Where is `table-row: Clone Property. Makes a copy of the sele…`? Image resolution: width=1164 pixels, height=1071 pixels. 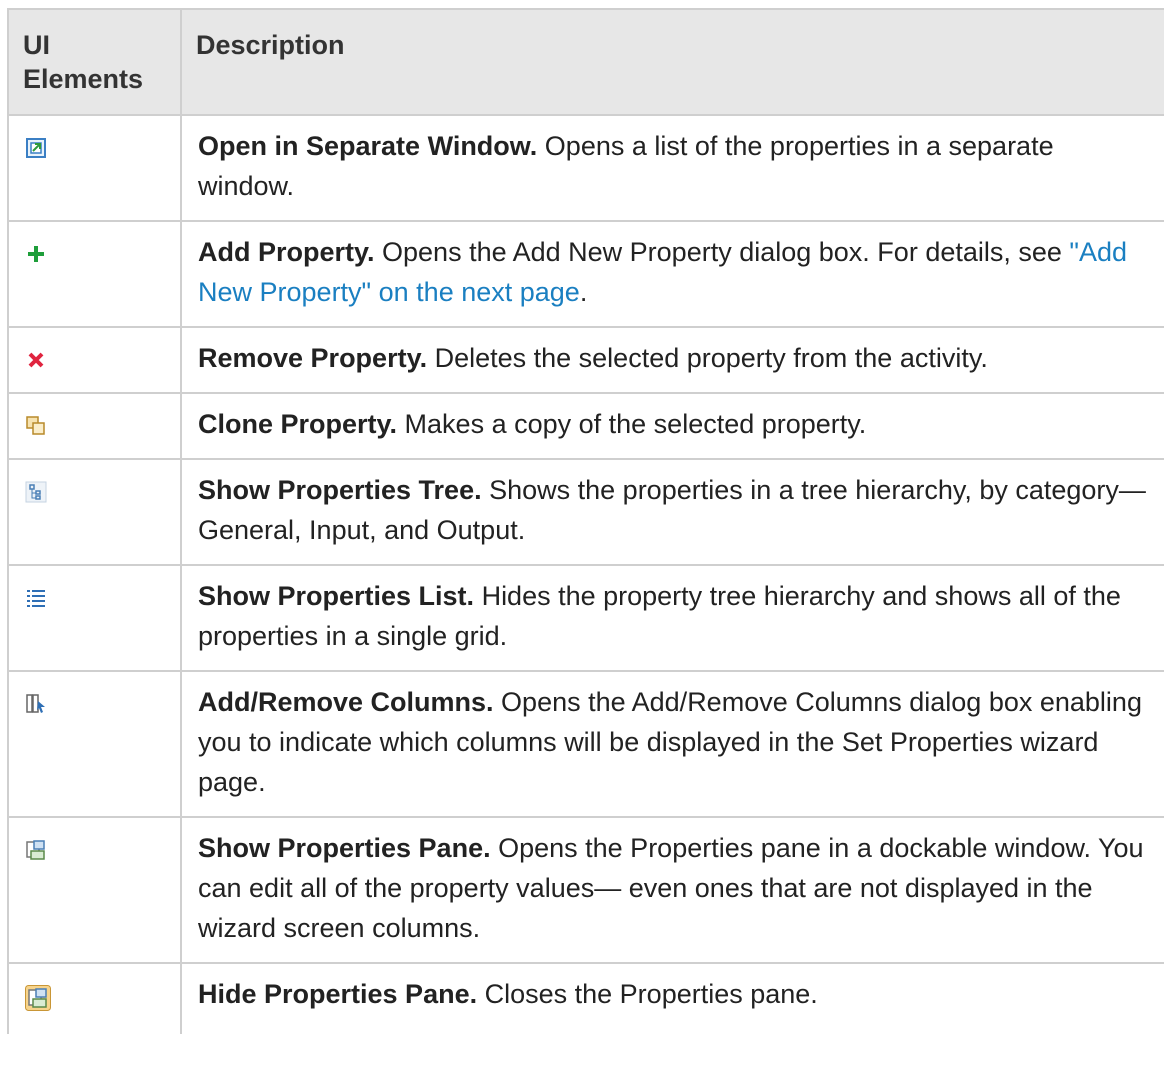 table-row: Clone Property. Makes a copy of the sele… is located at coordinates (585, 426).